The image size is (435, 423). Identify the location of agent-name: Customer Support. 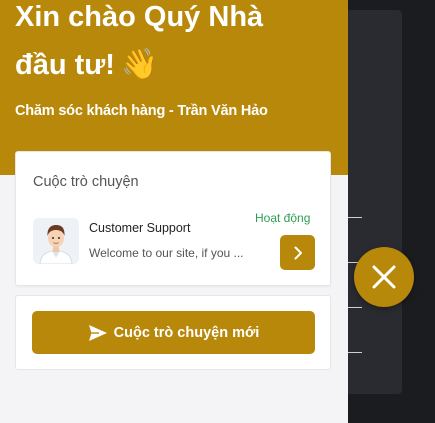
(140, 228).